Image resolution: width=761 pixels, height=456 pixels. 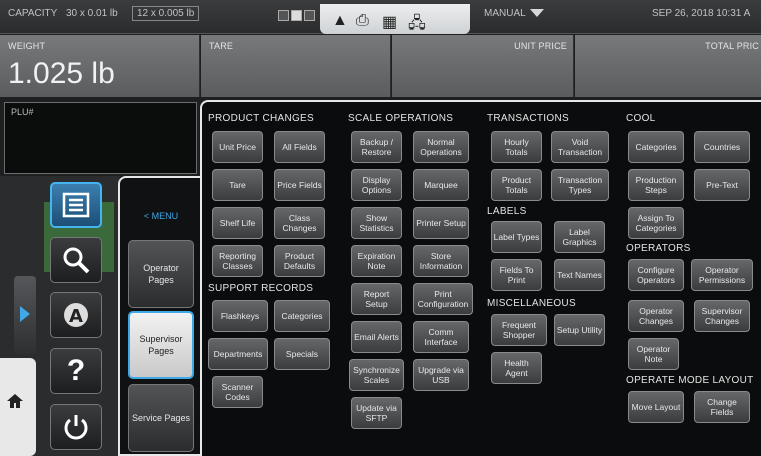 What do you see at coordinates (161, 418) in the screenshot?
I see `service-pages-button: Service Pages` at bounding box center [161, 418].